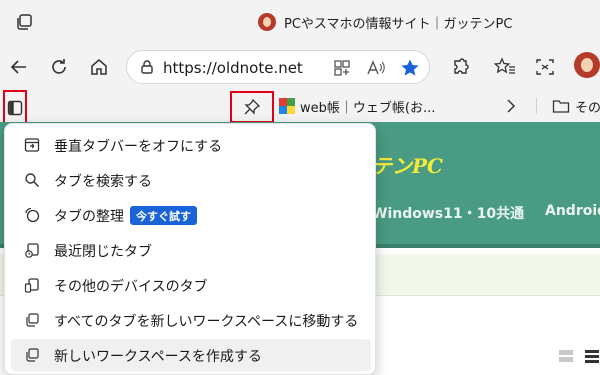  I want to click on pin-menu-button, so click(252, 107).